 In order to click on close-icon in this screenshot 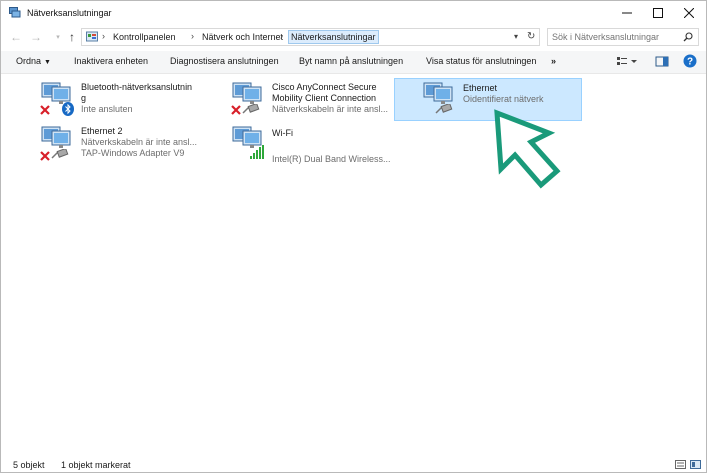, I will do `click(688, 13)`.